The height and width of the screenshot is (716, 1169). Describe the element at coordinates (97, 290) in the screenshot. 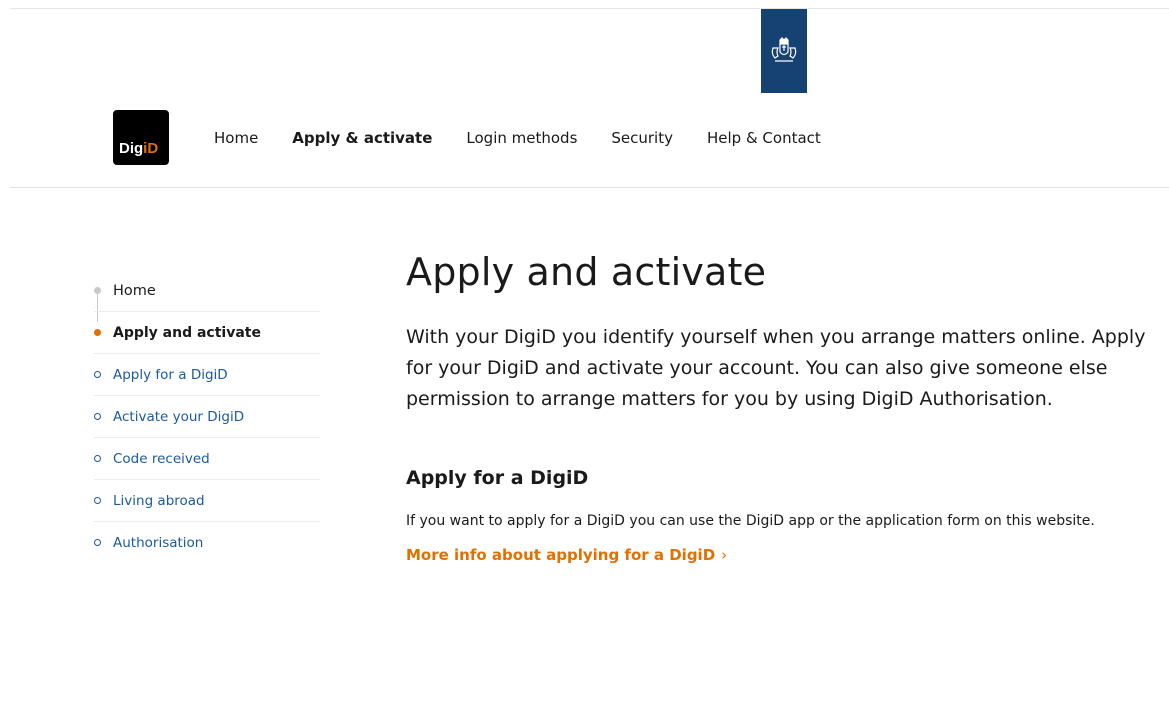

I see `bullet-icon` at that location.